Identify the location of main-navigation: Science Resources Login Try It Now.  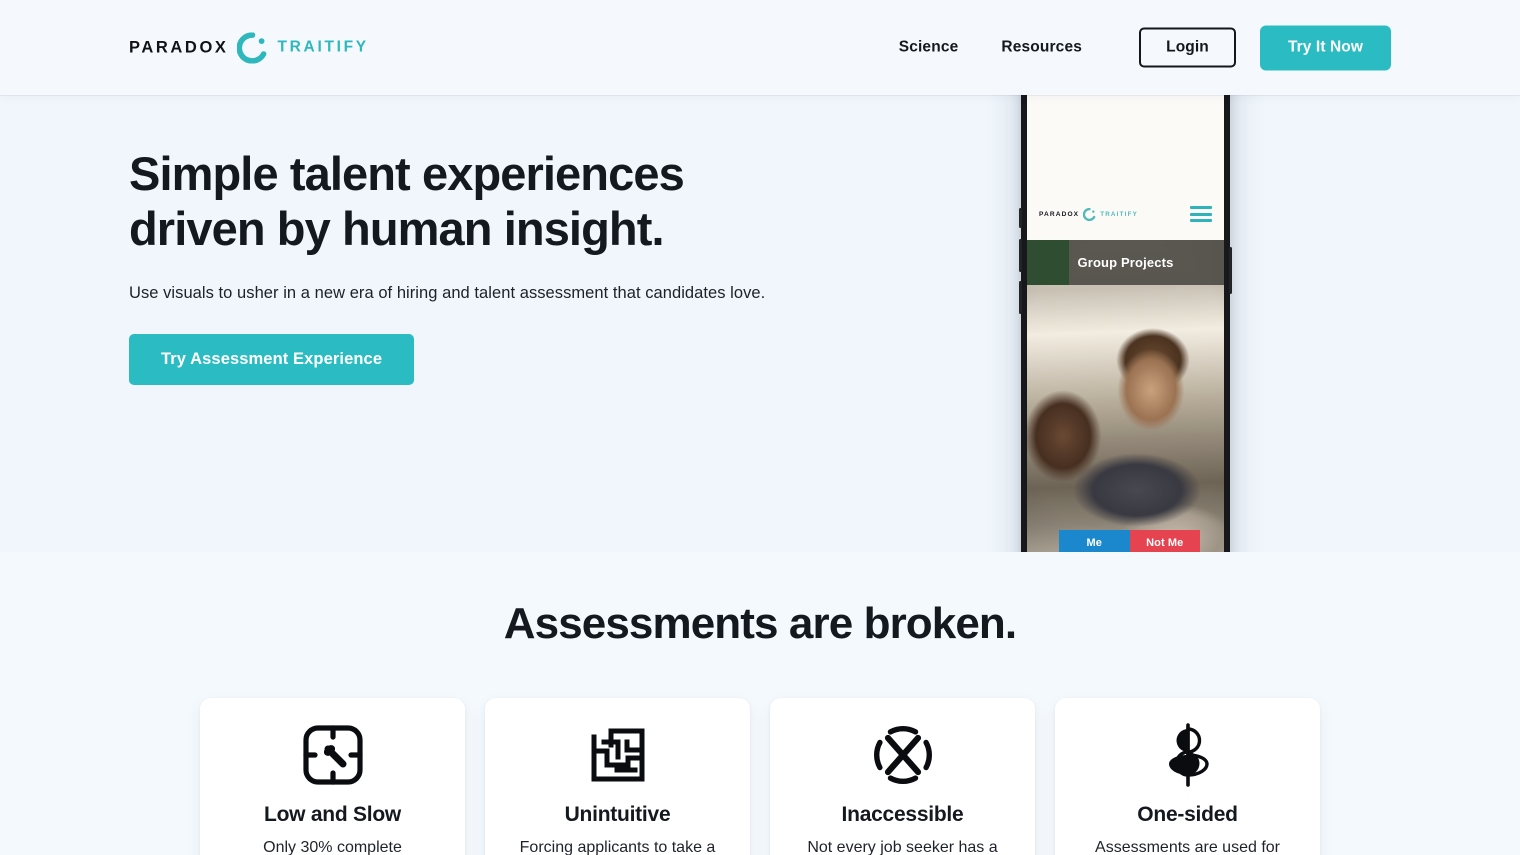
(1145, 47).